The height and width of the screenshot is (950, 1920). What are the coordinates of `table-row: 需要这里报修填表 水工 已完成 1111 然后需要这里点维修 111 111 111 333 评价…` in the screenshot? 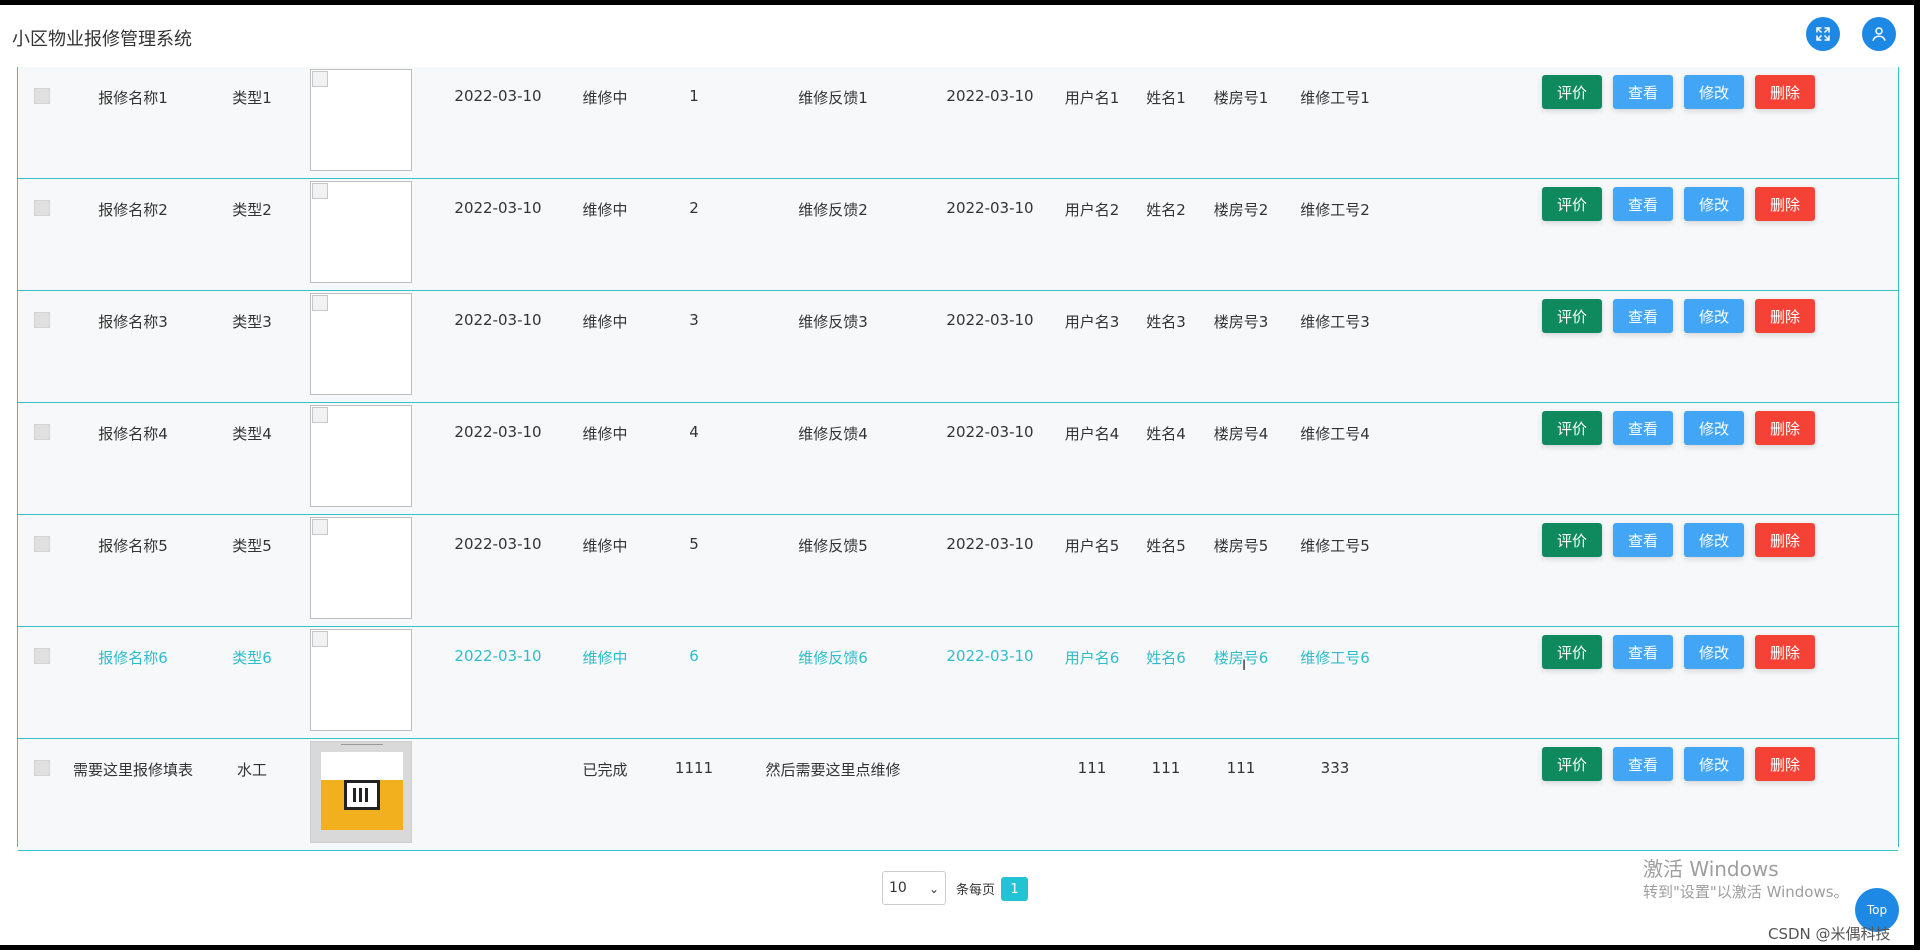 It's located at (958, 795).